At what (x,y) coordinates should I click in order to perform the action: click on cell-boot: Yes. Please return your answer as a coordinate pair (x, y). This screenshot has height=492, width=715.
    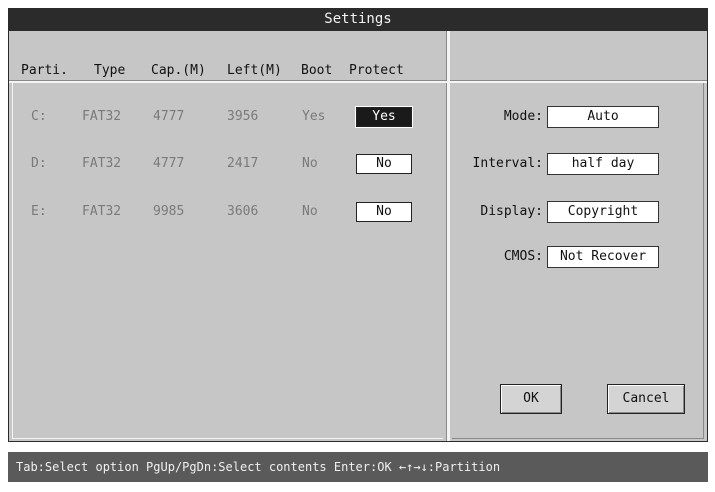
    Looking at the image, I should click on (314, 116).